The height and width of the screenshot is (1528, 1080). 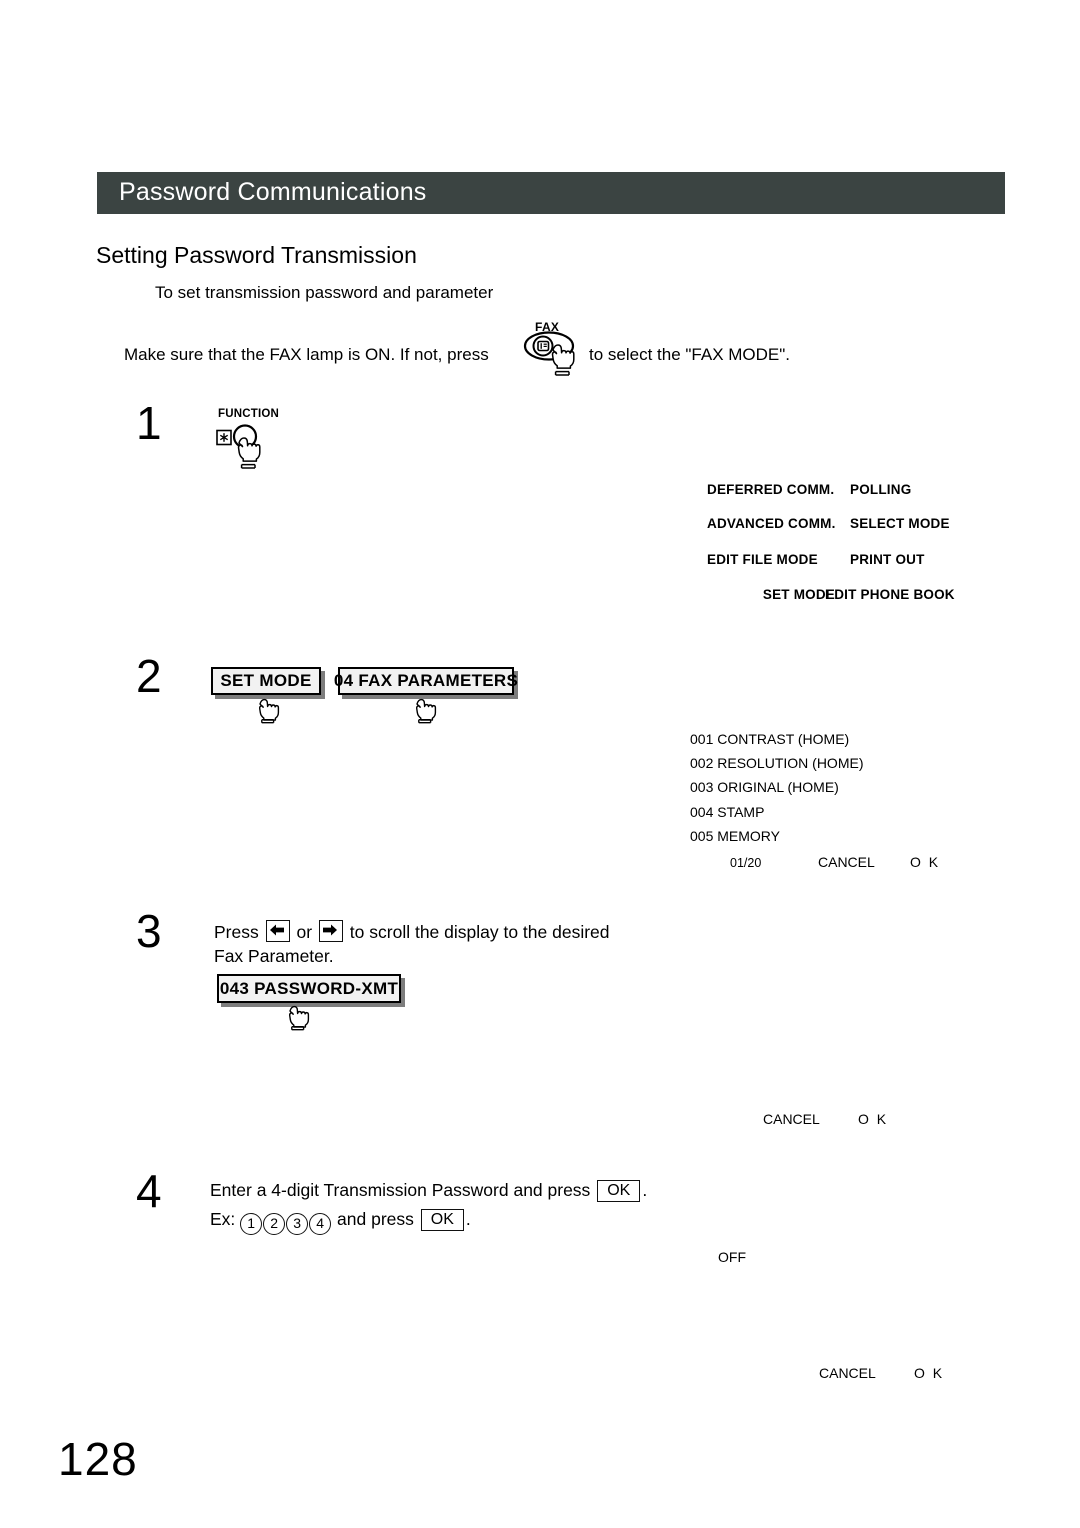 What do you see at coordinates (547, 327) in the screenshot?
I see `fax-key-label: FAX` at bounding box center [547, 327].